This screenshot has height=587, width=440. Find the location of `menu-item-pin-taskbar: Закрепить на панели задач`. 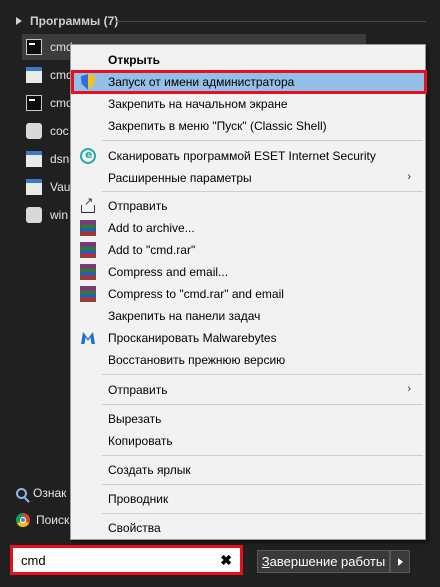

menu-item-pin-taskbar: Закрепить на панели задач is located at coordinates (248, 316).